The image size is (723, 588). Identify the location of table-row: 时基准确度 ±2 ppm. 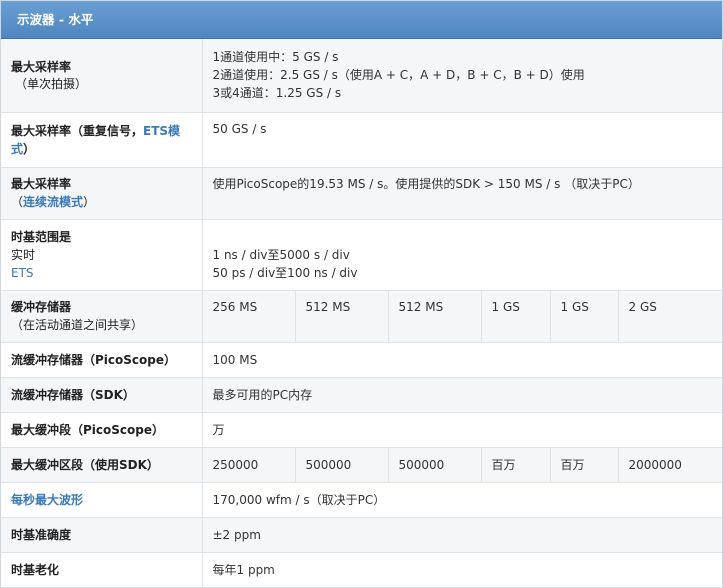
(362, 534).